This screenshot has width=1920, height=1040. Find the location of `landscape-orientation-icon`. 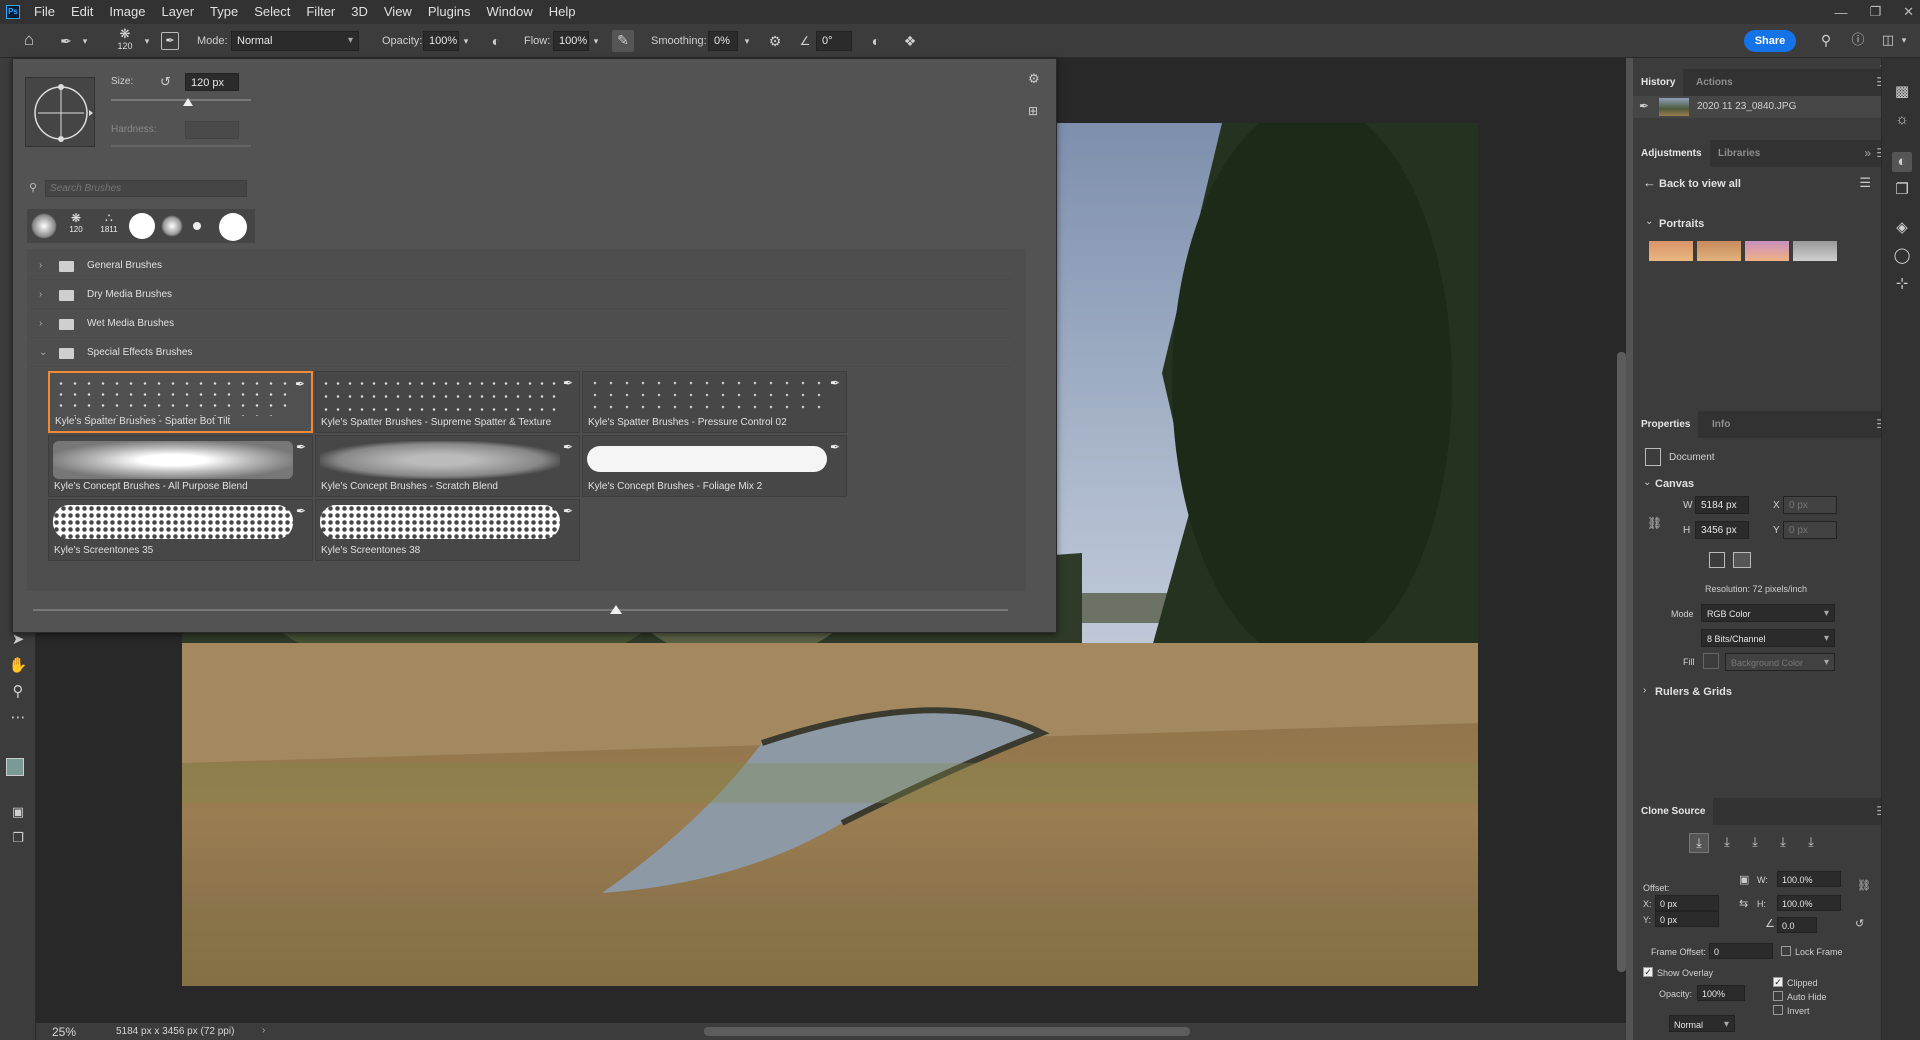

landscape-orientation-icon is located at coordinates (1742, 560).